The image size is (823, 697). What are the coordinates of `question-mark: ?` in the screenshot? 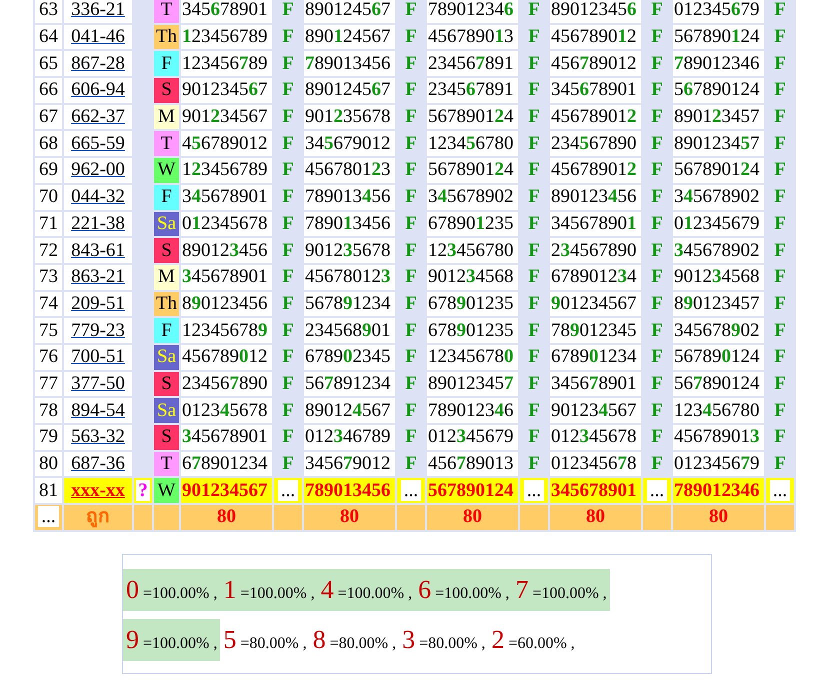 It's located at (143, 490).